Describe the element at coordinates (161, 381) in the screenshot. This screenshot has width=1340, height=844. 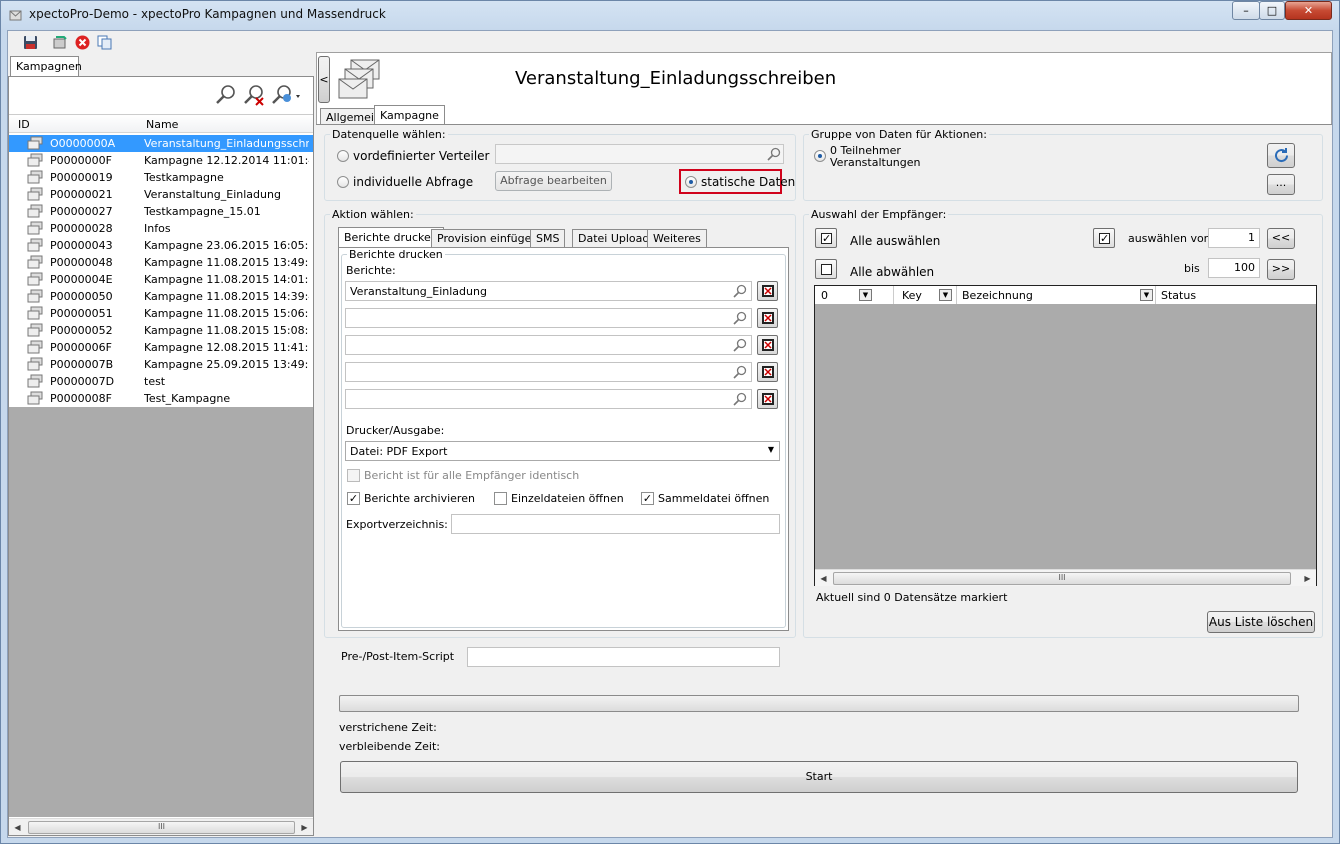
I see `list-item: P0000007D test` at that location.